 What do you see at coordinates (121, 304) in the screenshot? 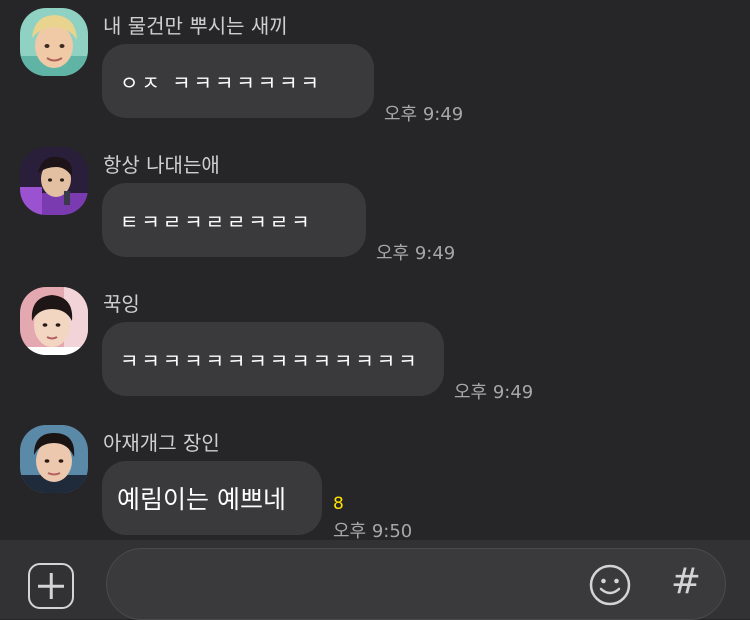
I see `sender-name: 꾹잉` at bounding box center [121, 304].